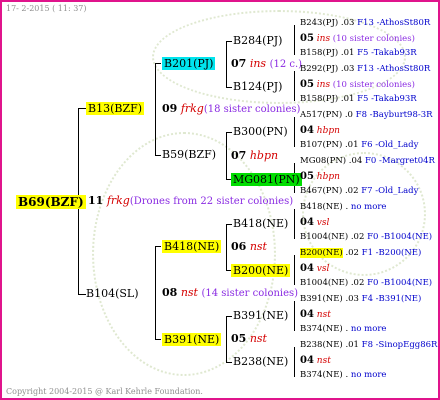  What do you see at coordinates (321, 191) in the screenshot?
I see `queen-node: B467(PN)` at bounding box center [321, 191].